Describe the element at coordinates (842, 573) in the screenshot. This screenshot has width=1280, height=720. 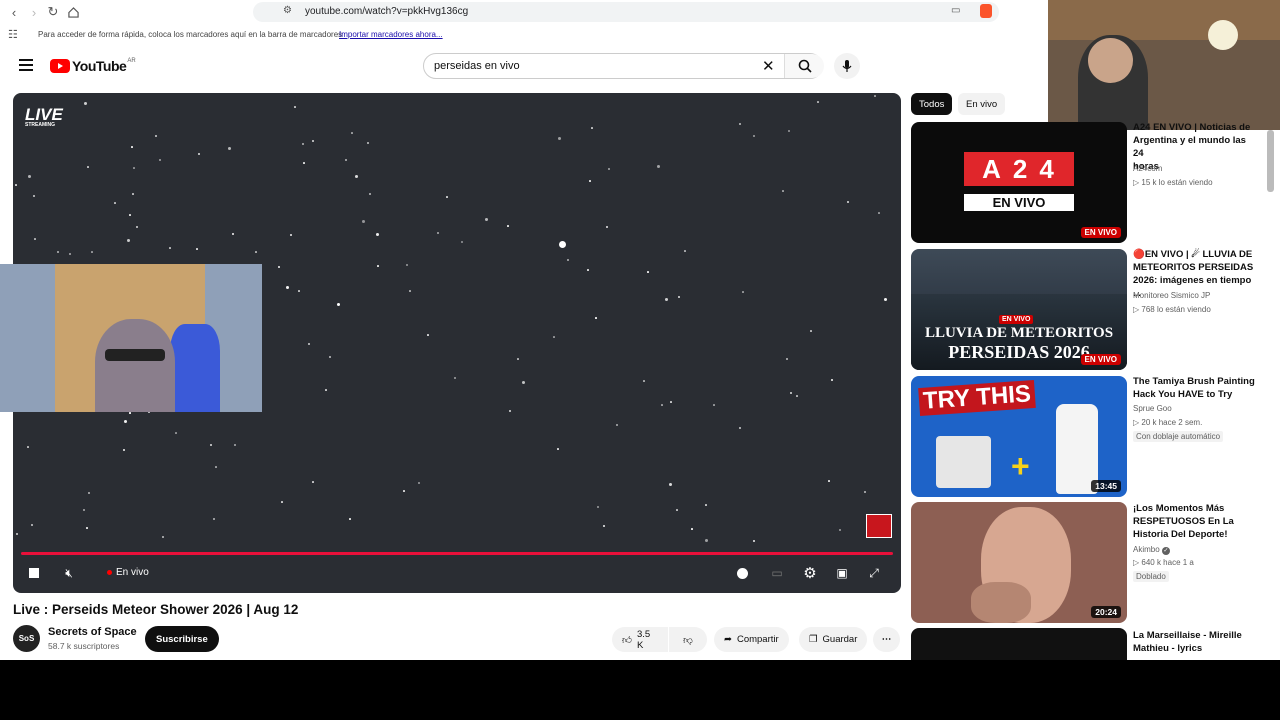
I see `theater-mode-button: ▣` at that location.